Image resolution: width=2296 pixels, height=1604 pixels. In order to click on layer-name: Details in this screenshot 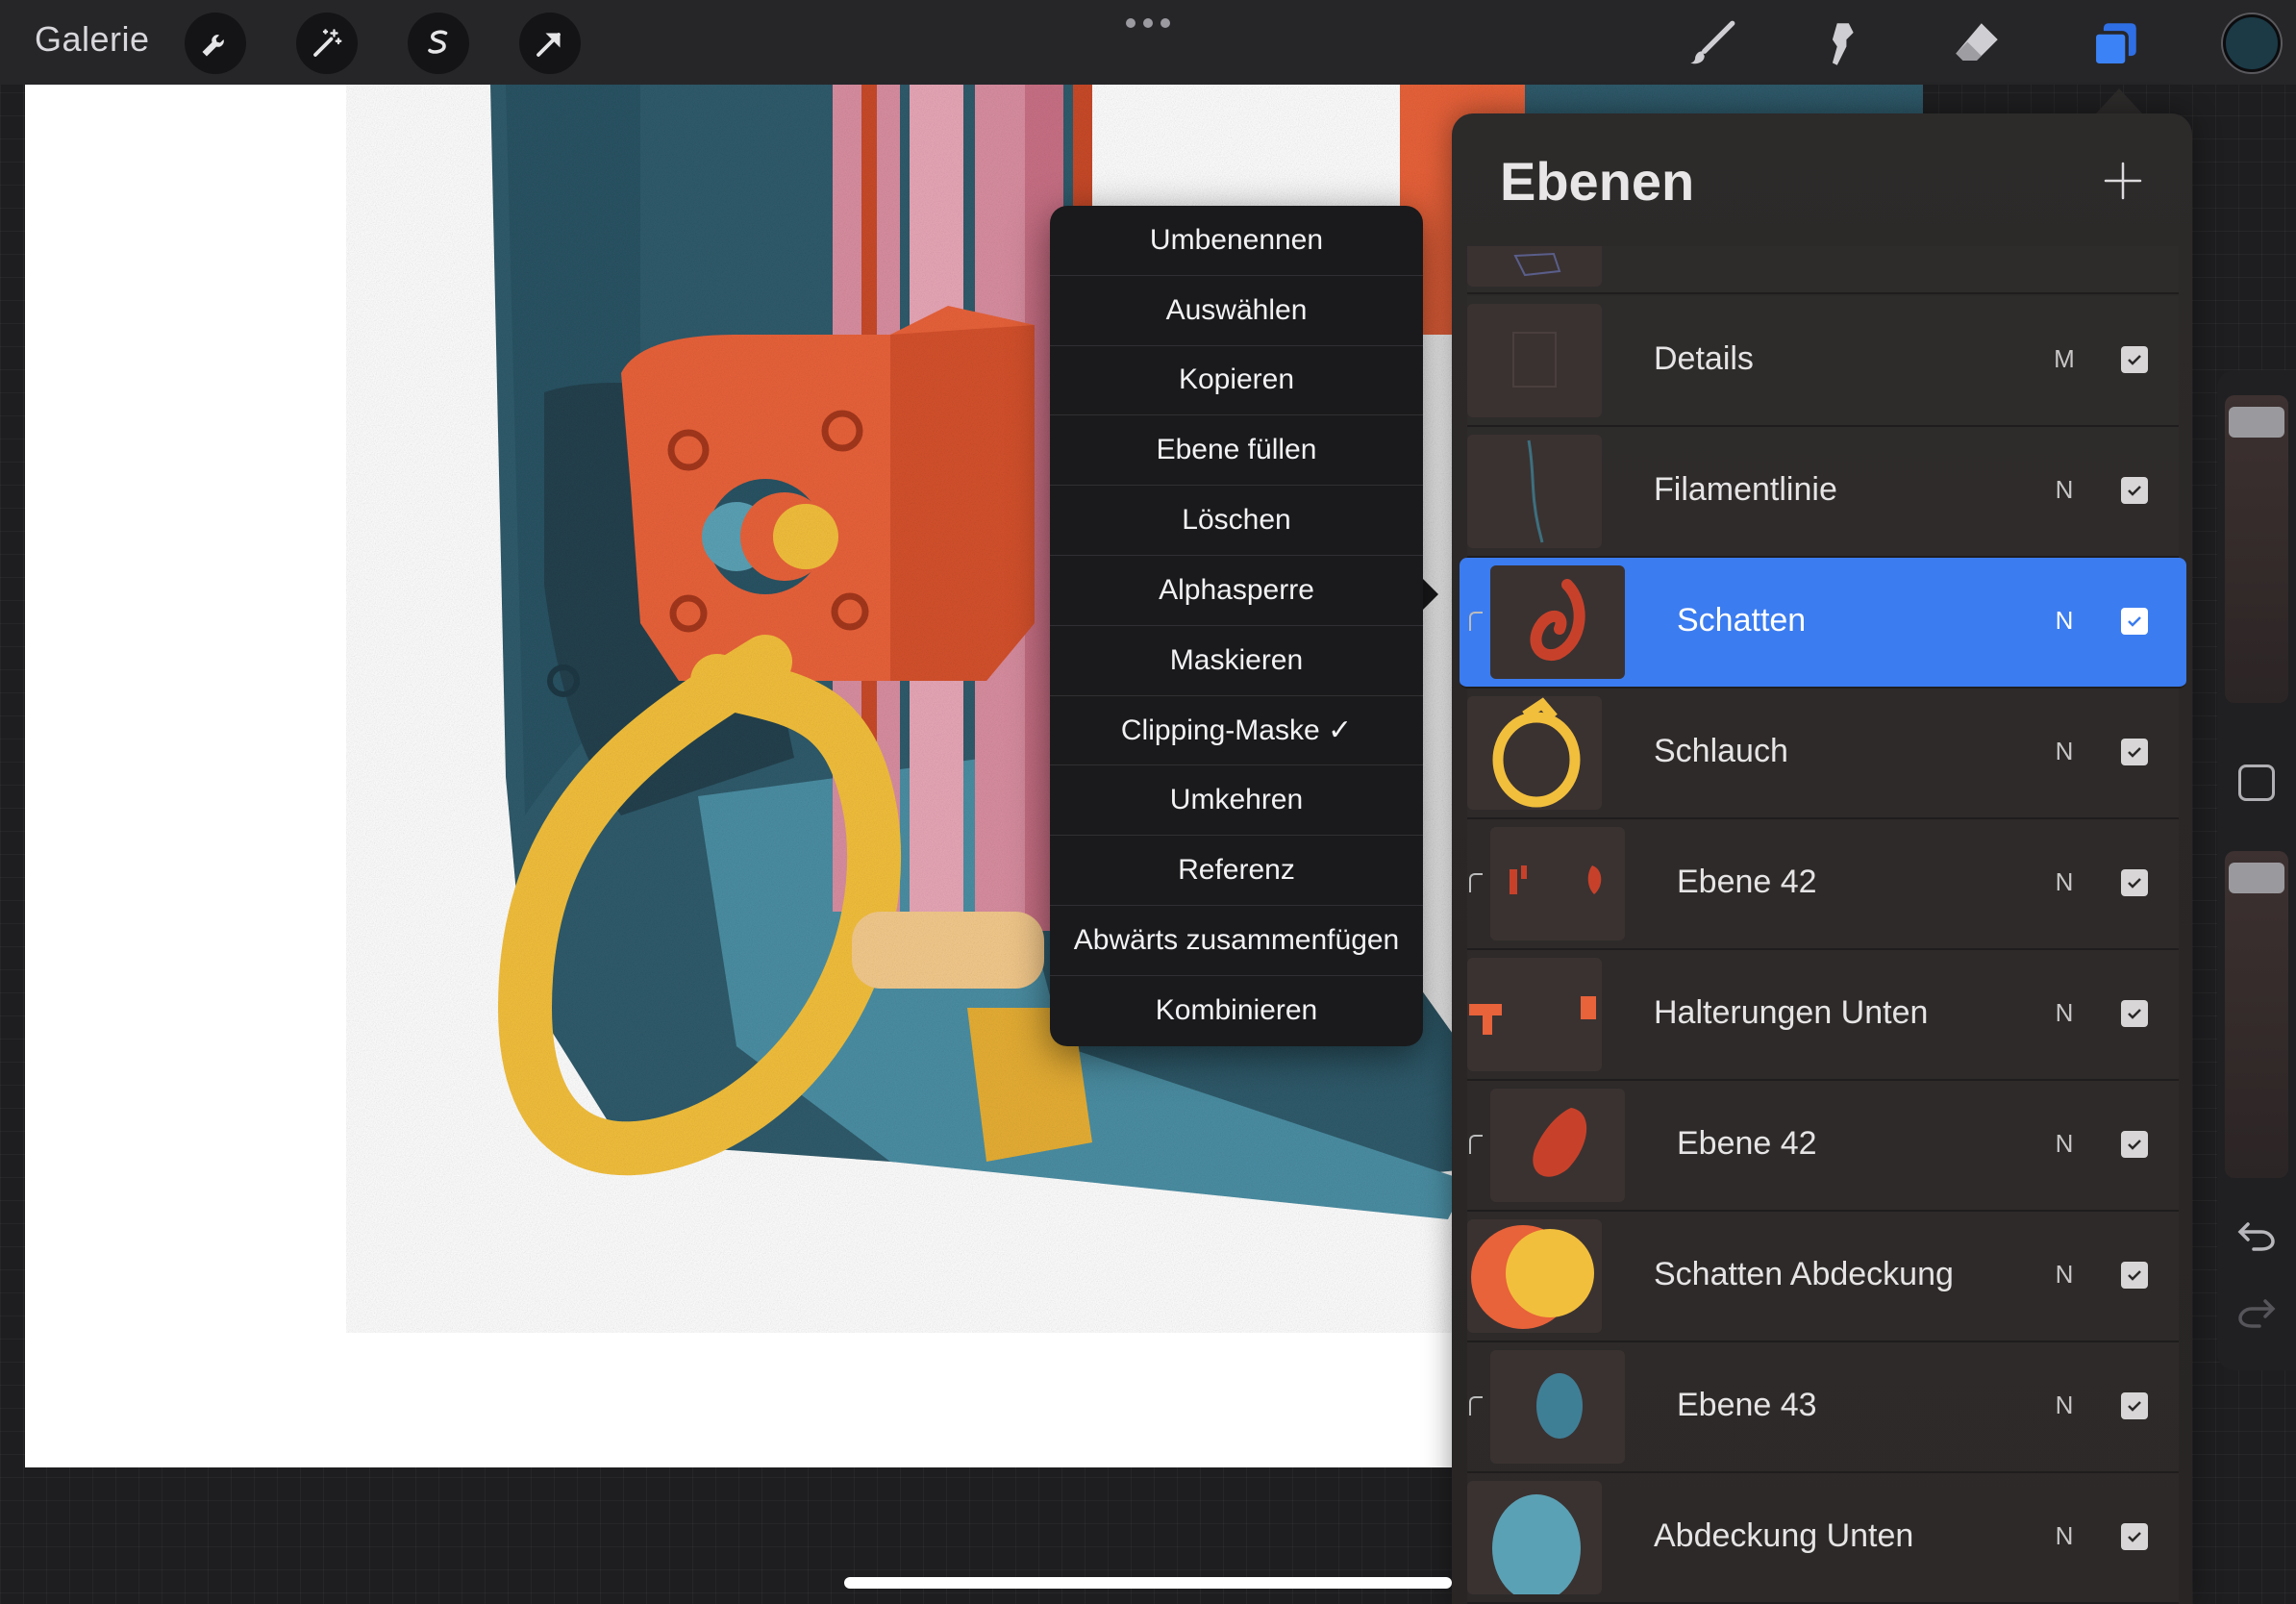, I will do `click(1704, 358)`.